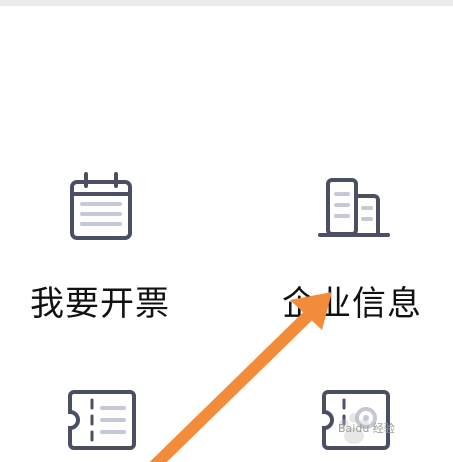  What do you see at coordinates (366, 428) in the screenshot?
I see `watermark-text: Baidu 经验` at bounding box center [366, 428].